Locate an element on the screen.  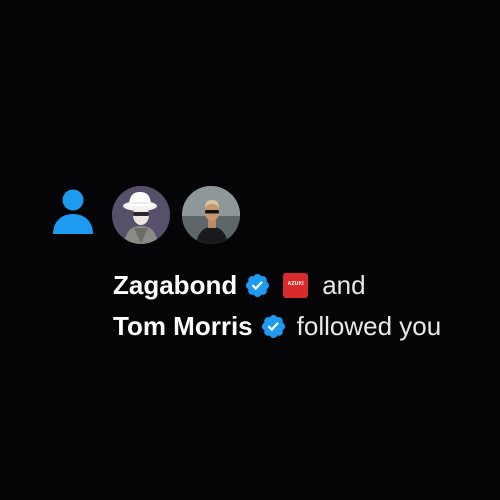
action-text: followed you is located at coordinates (369, 326).